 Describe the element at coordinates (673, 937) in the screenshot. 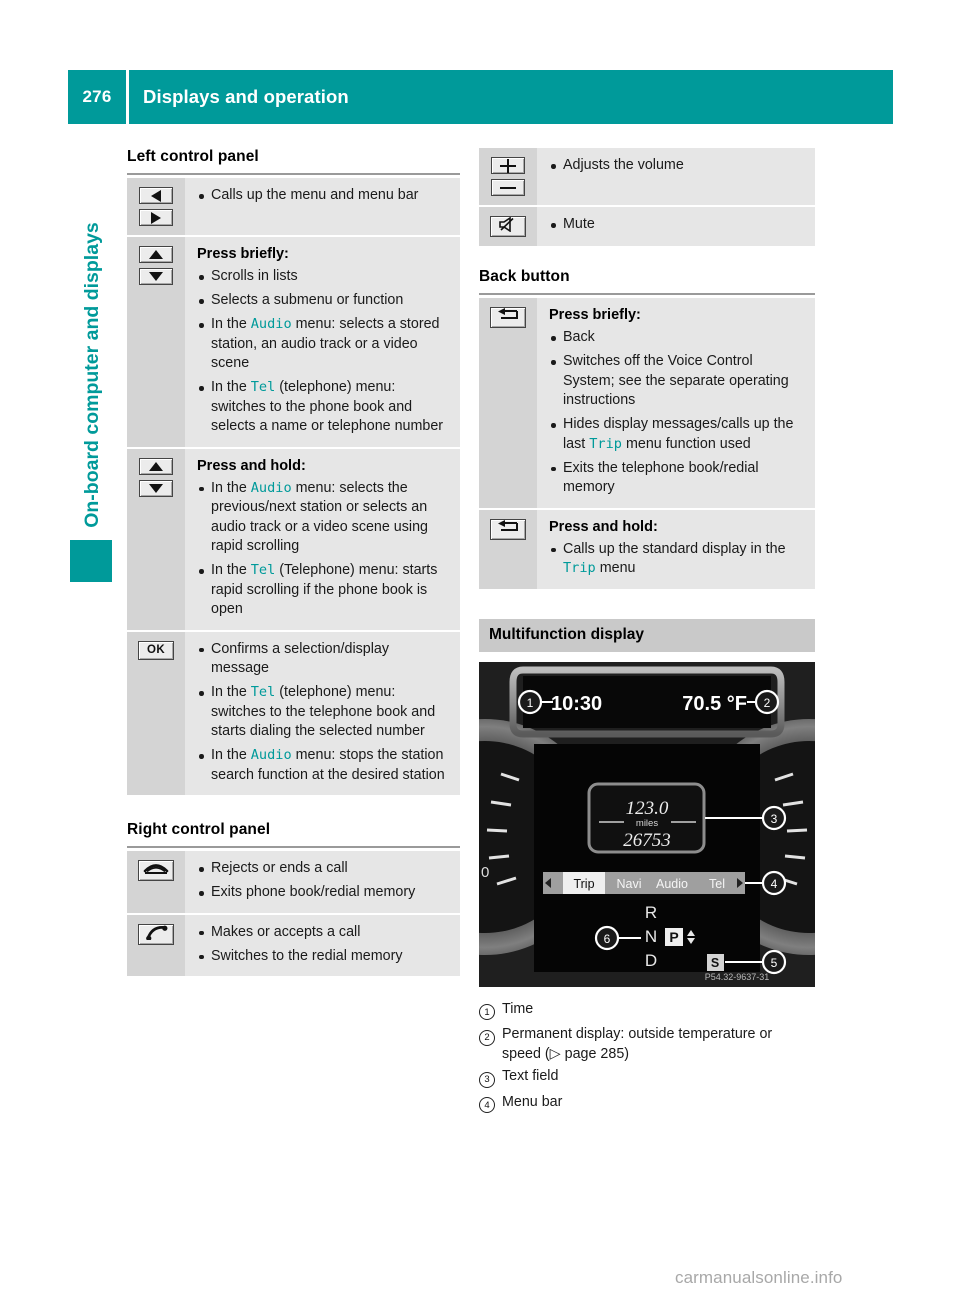

I see `cluster-gear-p: P` at that location.